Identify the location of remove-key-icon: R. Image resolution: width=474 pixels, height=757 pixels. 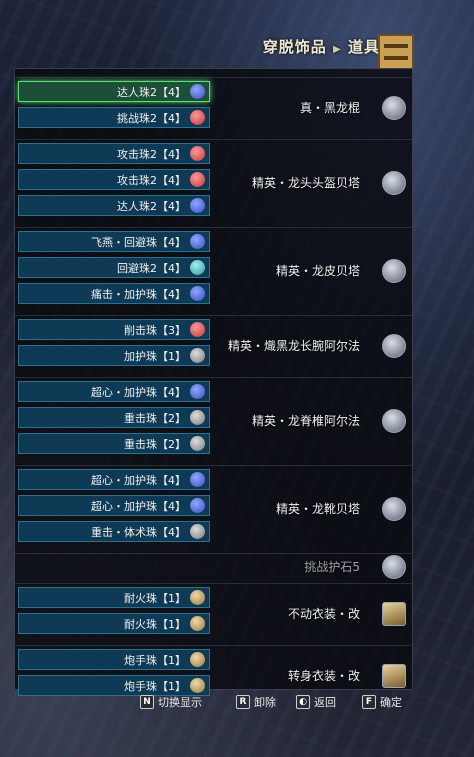
(243, 702).